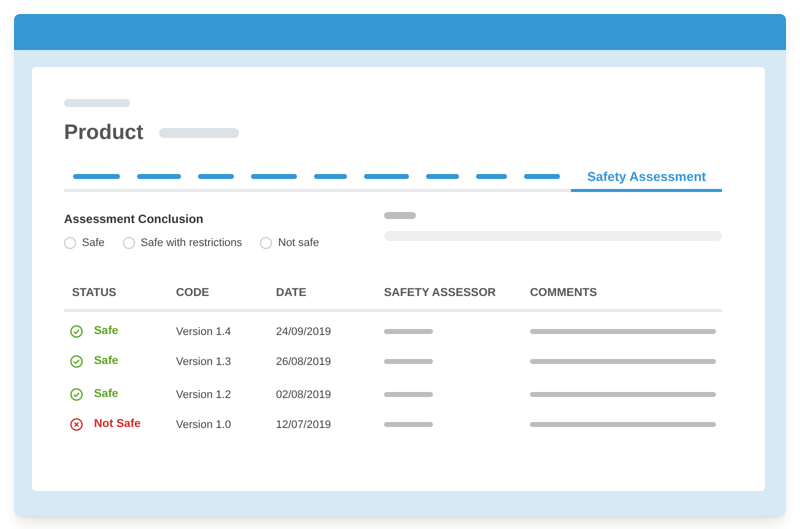 The image size is (800, 529). Describe the element at coordinates (204, 395) in the screenshot. I see `table-cell: Version 1.2` at that location.